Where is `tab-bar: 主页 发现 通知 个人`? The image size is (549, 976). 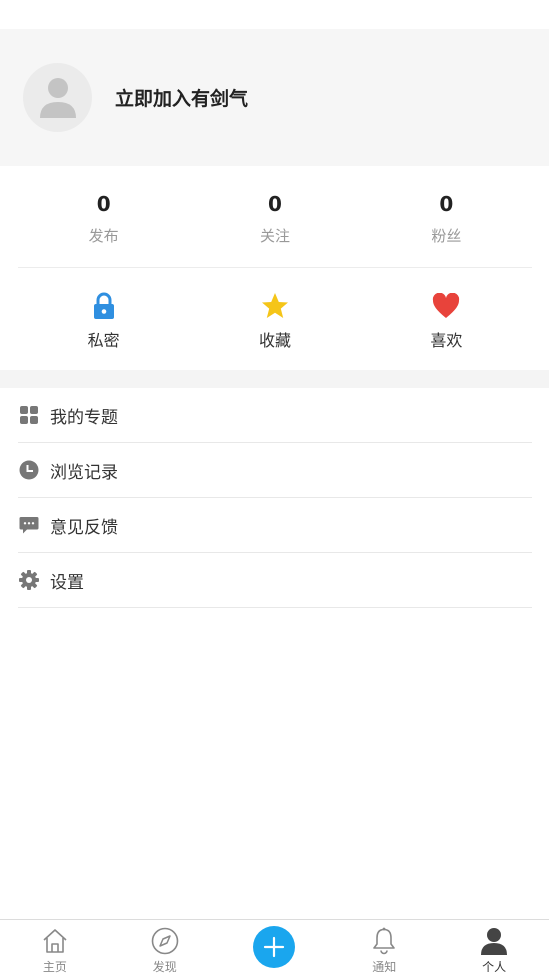 tab-bar: 主页 发现 通知 个人 is located at coordinates (274, 947).